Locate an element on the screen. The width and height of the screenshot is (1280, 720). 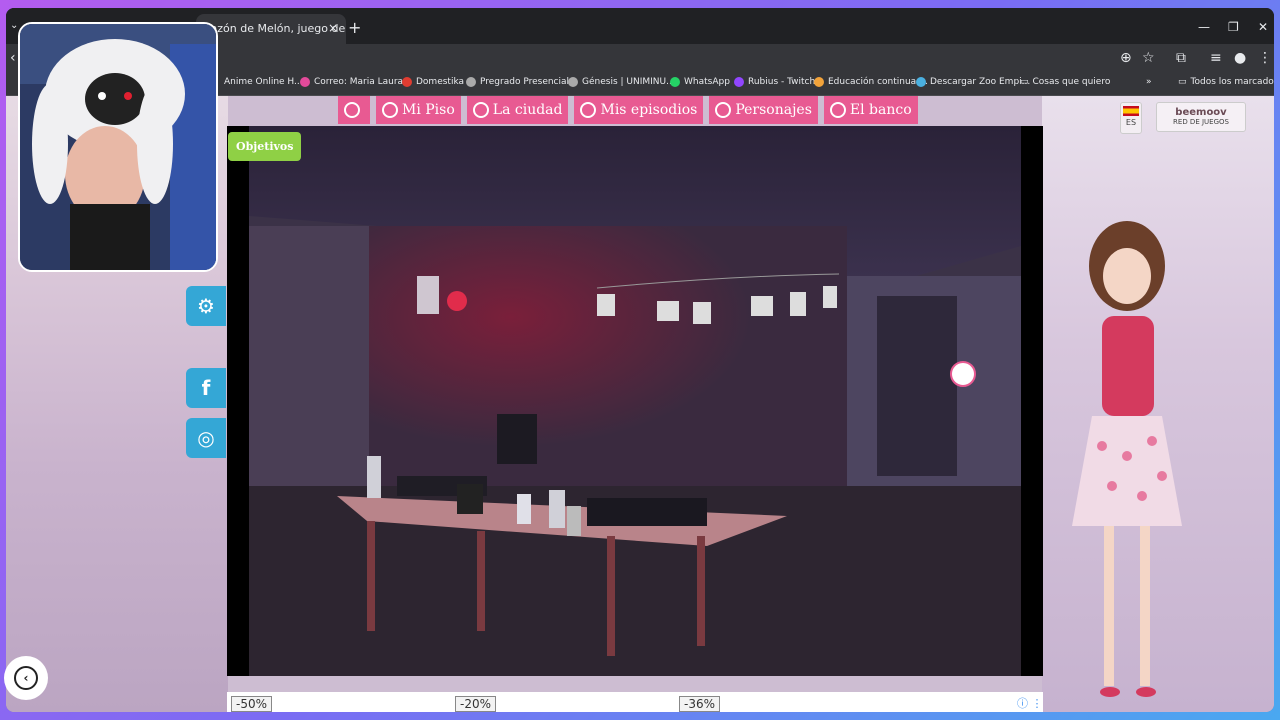
ad-banner: -50% -20% -36% ⓘ ⋮ is located at coordinates (635, 702).